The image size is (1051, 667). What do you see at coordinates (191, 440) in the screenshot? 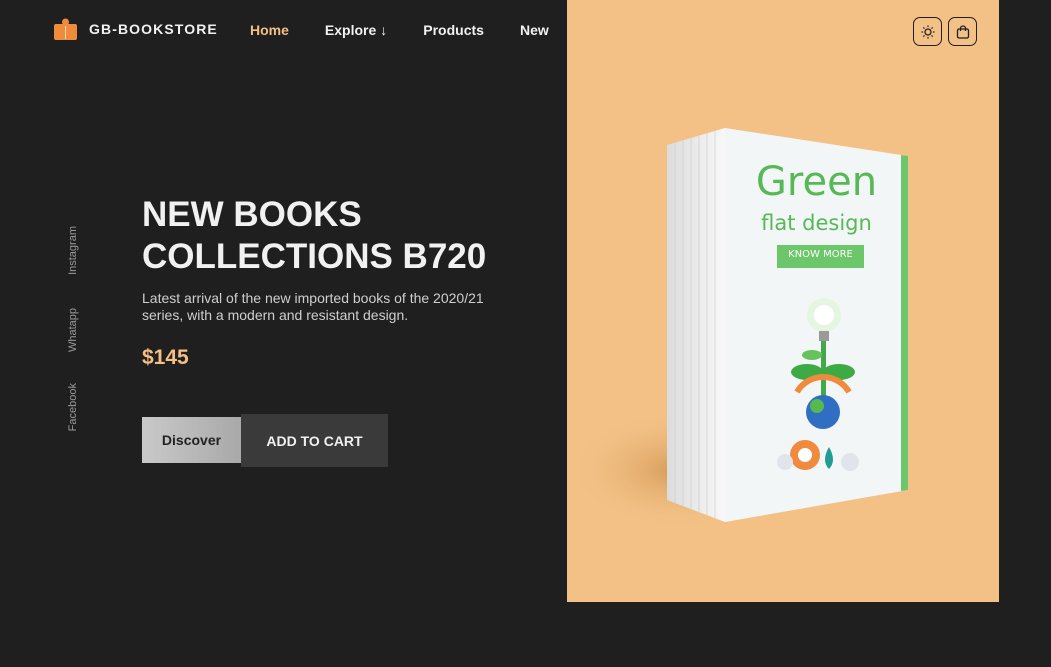
I see `discover-button: Discover` at bounding box center [191, 440].